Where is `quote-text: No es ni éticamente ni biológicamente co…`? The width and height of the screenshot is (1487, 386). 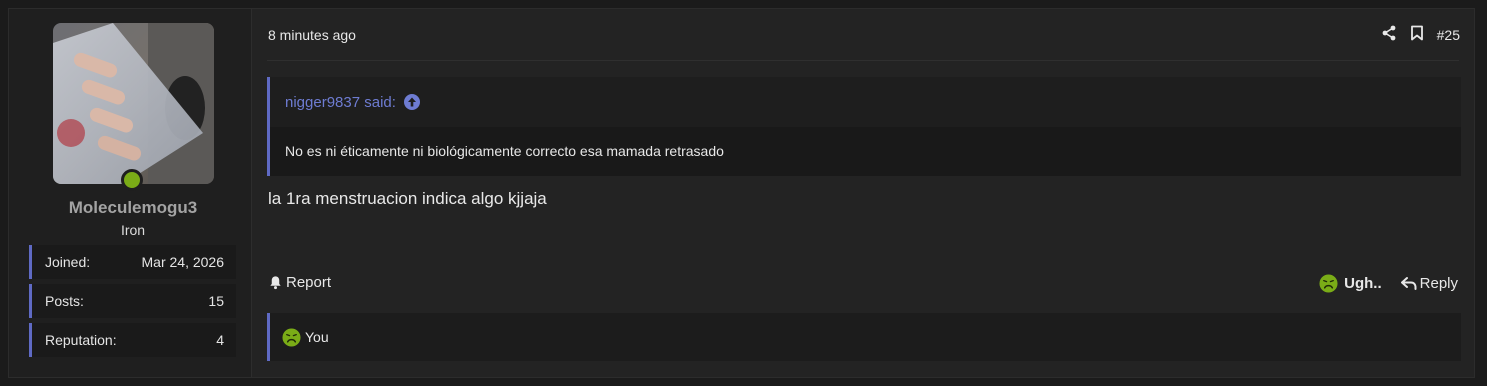
quote-text: No es ni éticamente ni biológicamente co… is located at coordinates (865, 151).